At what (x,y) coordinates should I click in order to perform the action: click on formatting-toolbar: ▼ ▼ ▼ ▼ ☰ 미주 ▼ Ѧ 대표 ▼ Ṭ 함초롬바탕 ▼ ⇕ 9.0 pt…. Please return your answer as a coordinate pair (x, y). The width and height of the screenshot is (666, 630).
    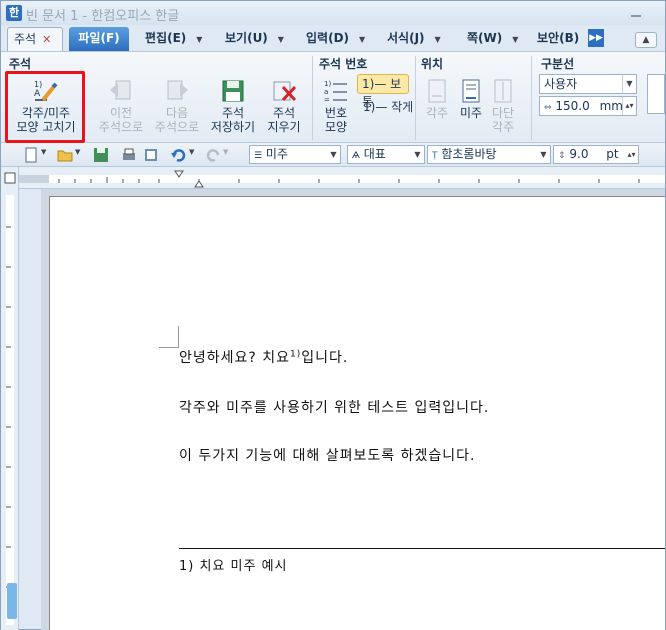
    Looking at the image, I should click on (333, 155).